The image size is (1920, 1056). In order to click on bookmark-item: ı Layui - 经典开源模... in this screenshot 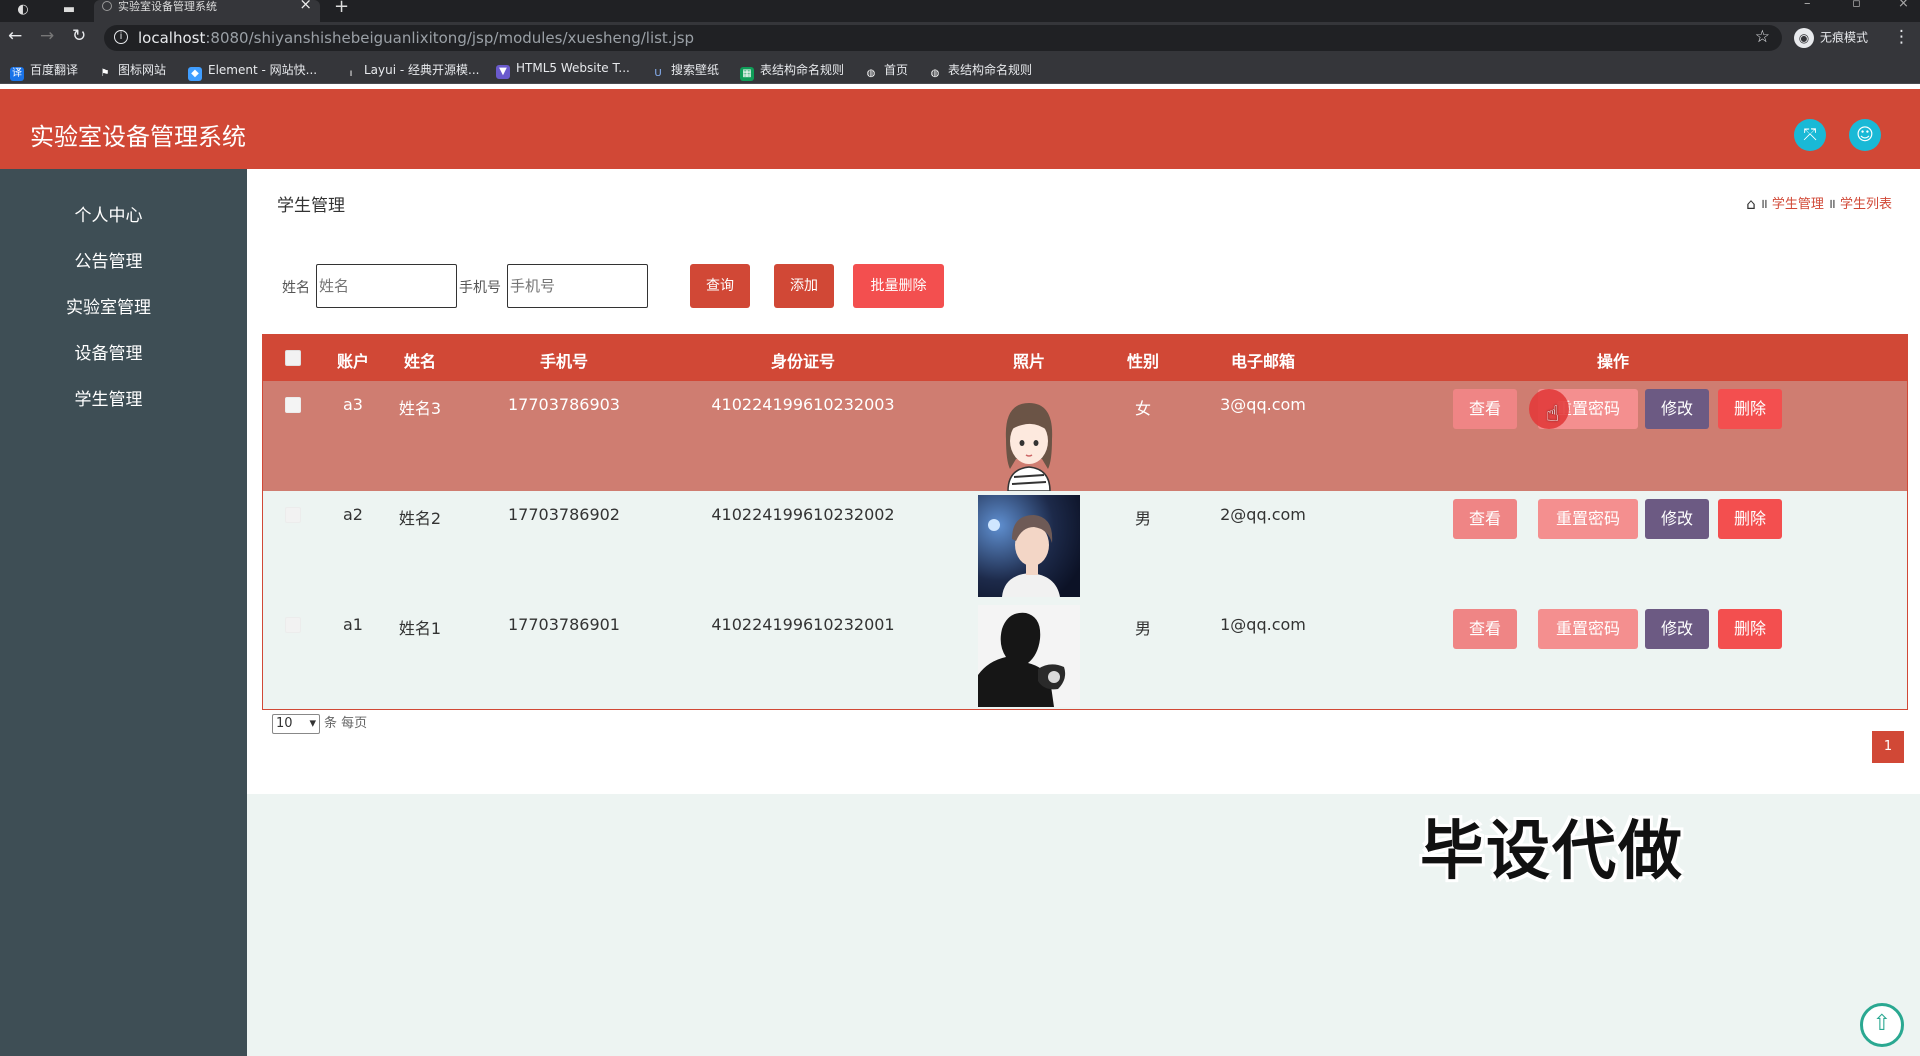, I will do `click(412, 71)`.